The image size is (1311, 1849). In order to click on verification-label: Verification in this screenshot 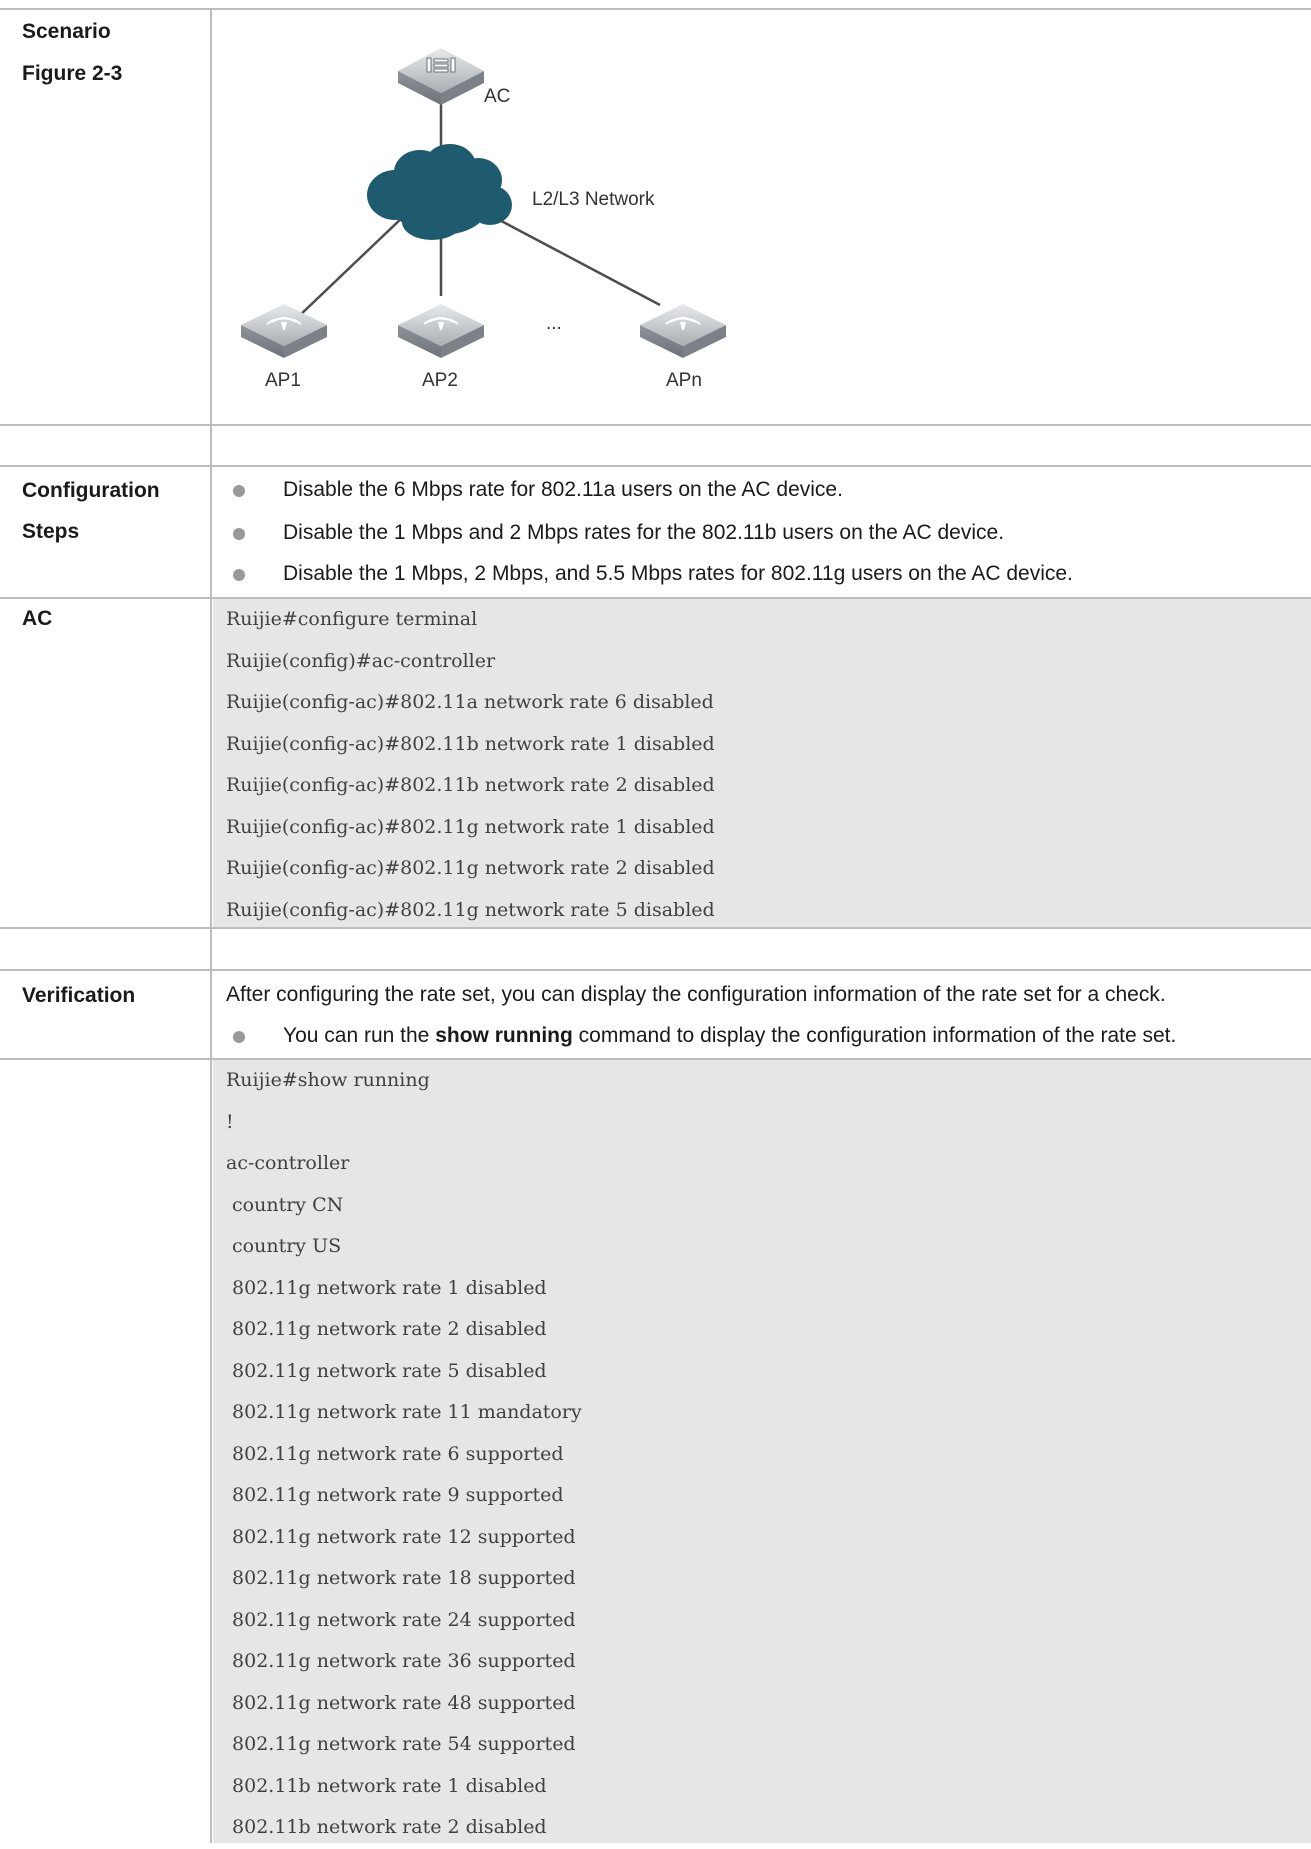, I will do `click(79, 995)`.